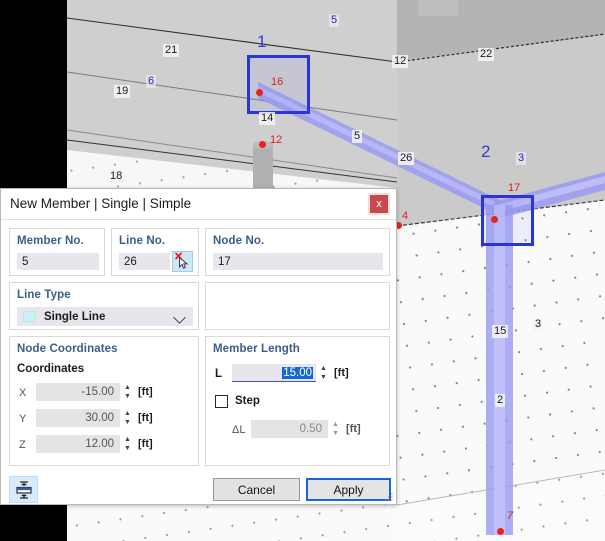 The image size is (605, 541). I want to click on pick-cursor-icon, so click(182, 261).